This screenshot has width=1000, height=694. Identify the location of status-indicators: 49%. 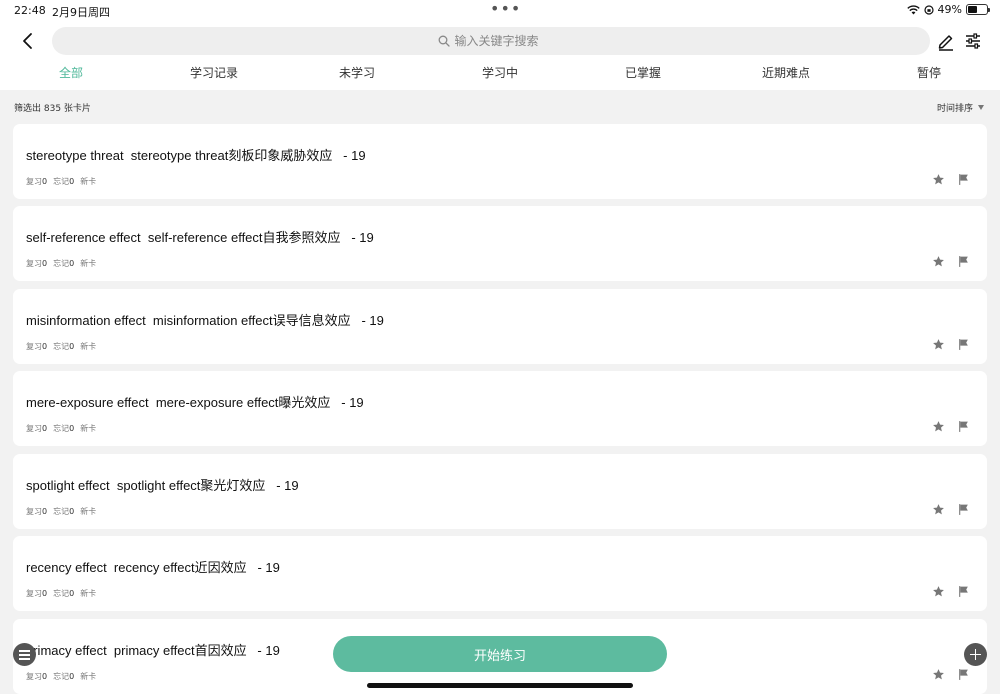
(948, 9).